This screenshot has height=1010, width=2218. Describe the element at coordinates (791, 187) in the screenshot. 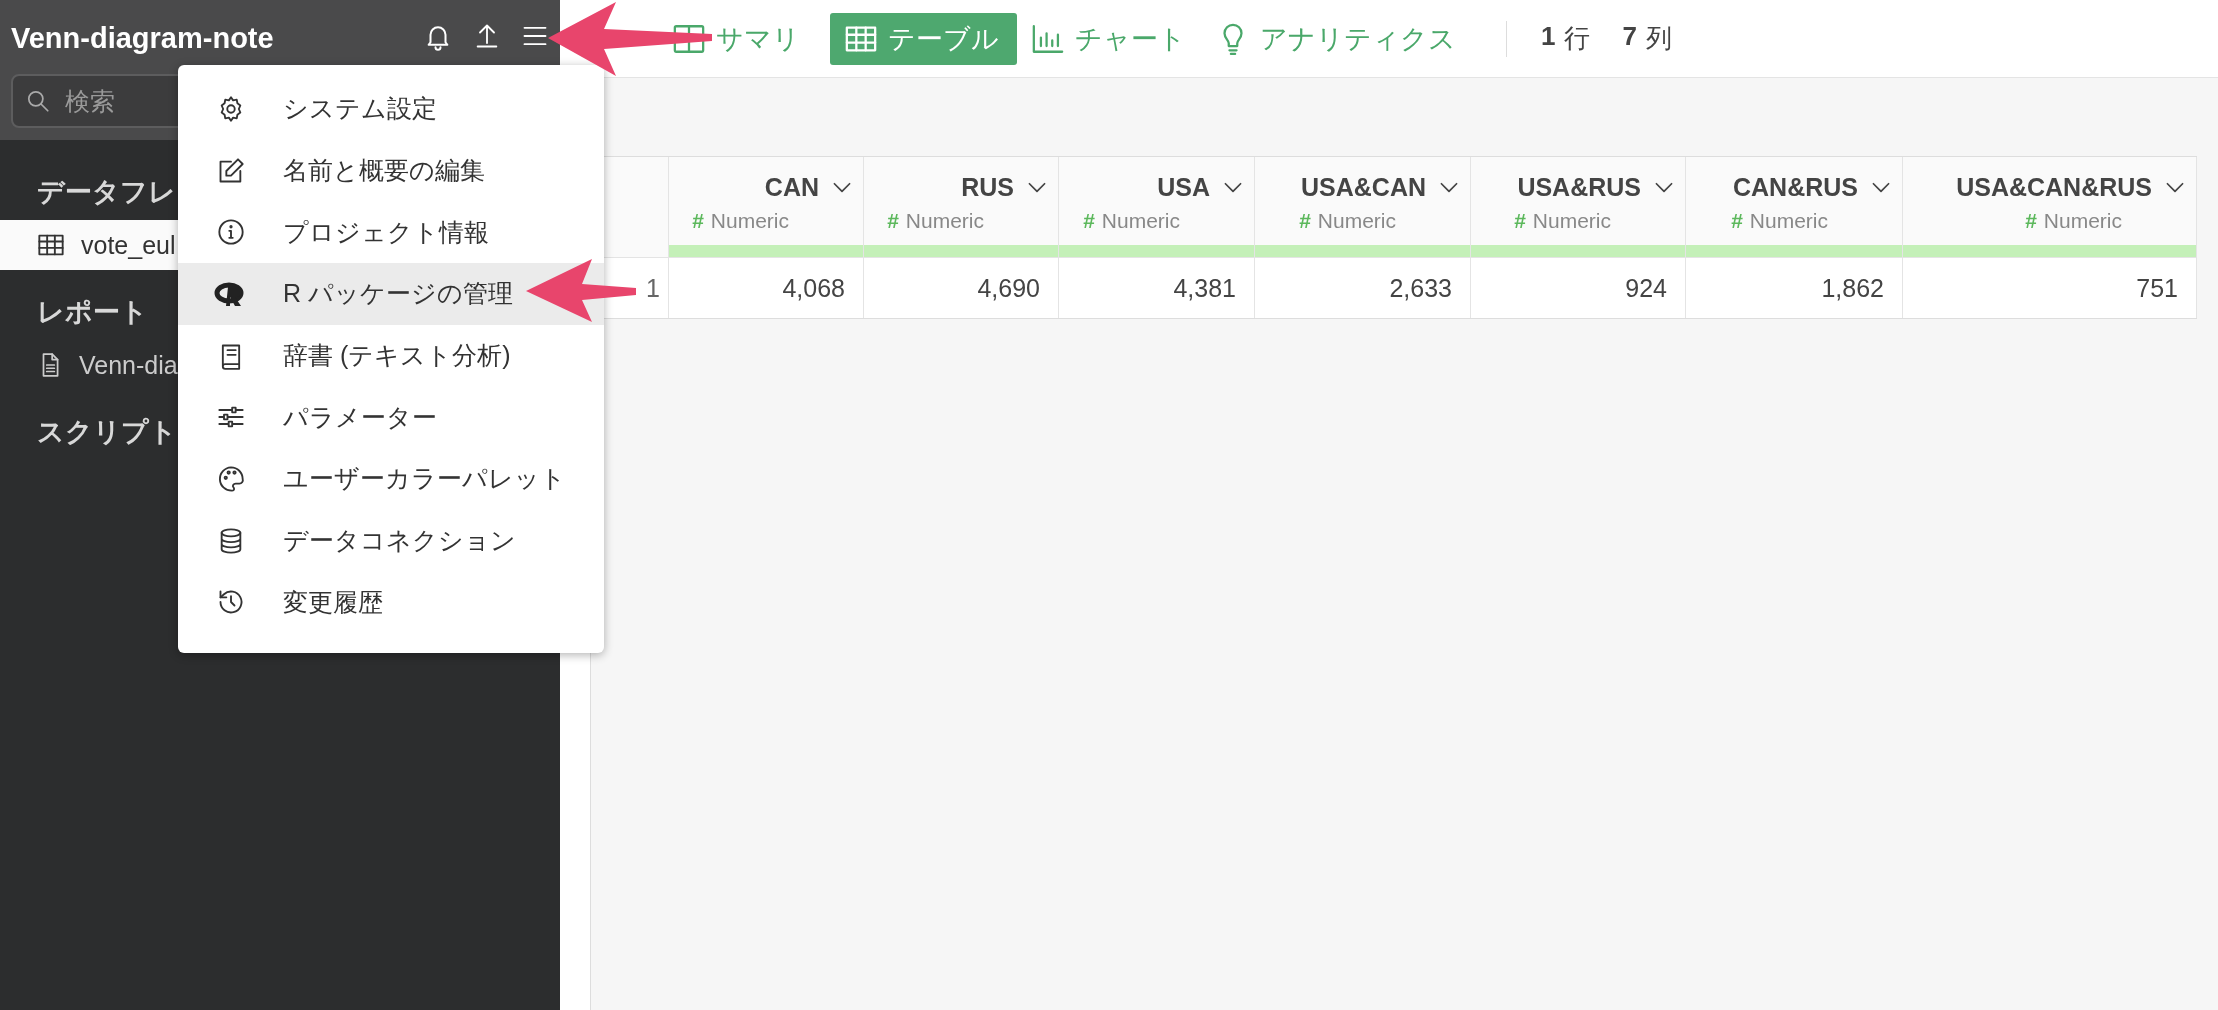

I see `column-name: CAN` at that location.